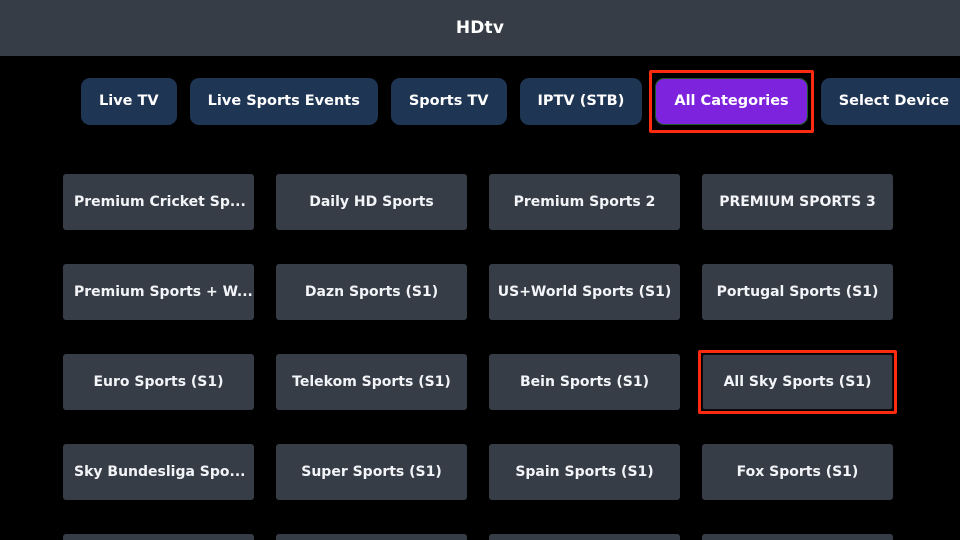  I want to click on app-header: HDtv, so click(480, 28).